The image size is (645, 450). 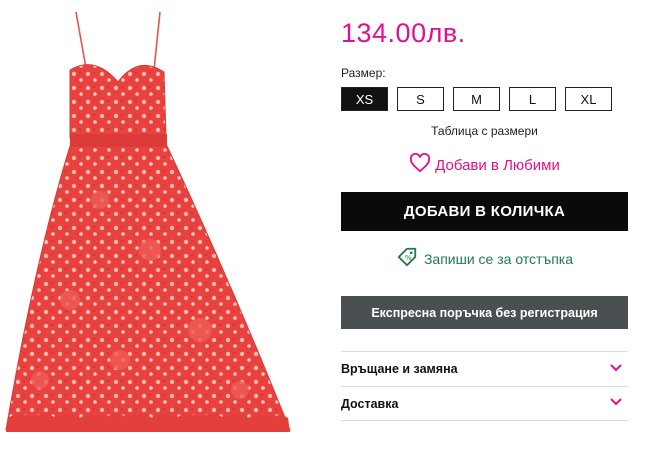 I want to click on discount-signup-button: % Запиши се за отстъпка, so click(x=484, y=258).